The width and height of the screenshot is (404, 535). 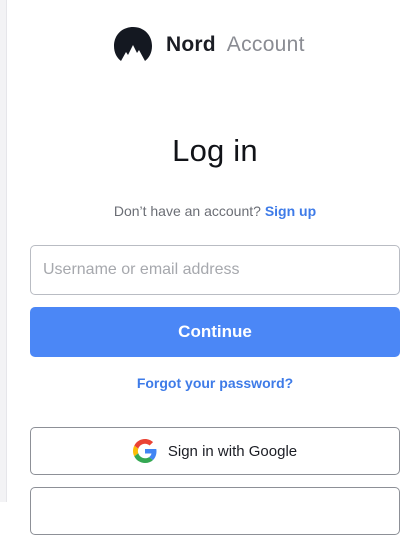 What do you see at coordinates (215, 150) in the screenshot?
I see `page-title: Log in` at bounding box center [215, 150].